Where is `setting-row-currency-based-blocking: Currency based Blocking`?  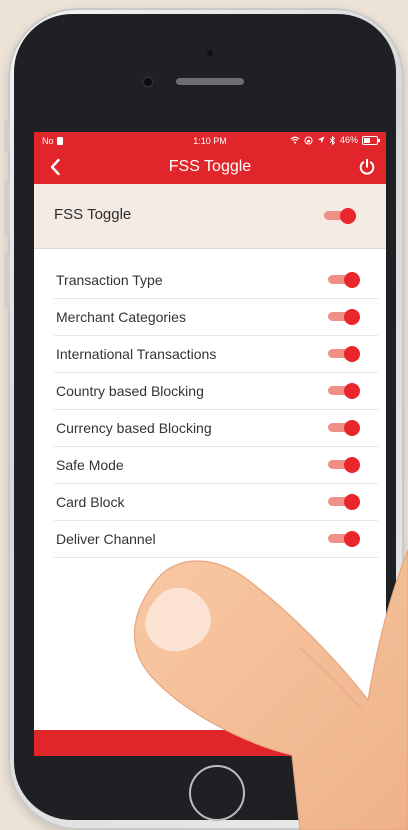 setting-row-currency-based-blocking: Currency based Blocking is located at coordinates (216, 428).